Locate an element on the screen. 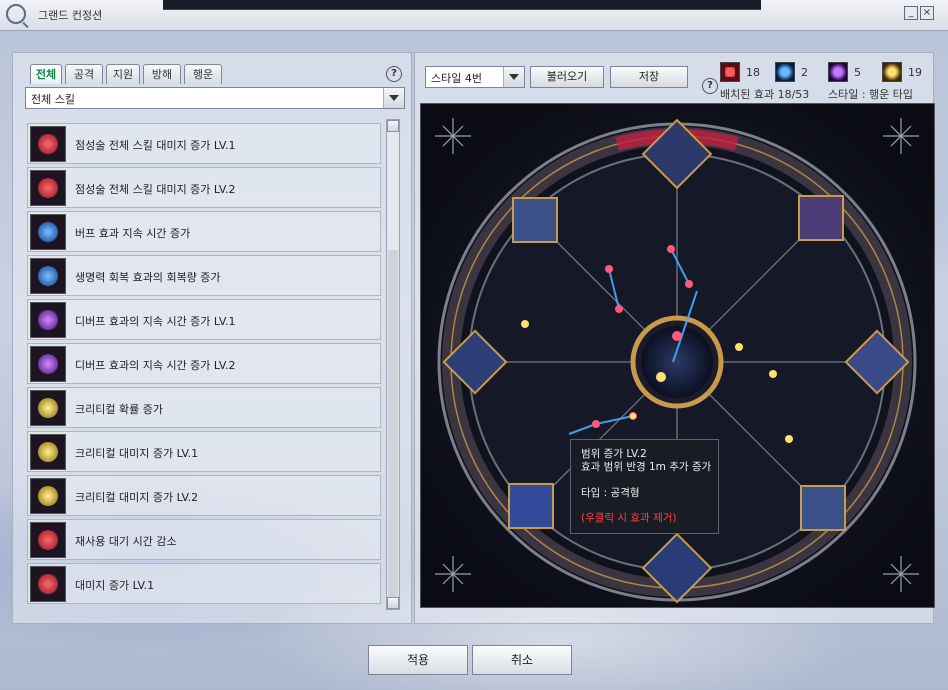 Image resolution: width=948 pixels, height=690 pixels. skill-label: 디버프 효과의 지속 시간 증가 LV.1 is located at coordinates (155, 321).